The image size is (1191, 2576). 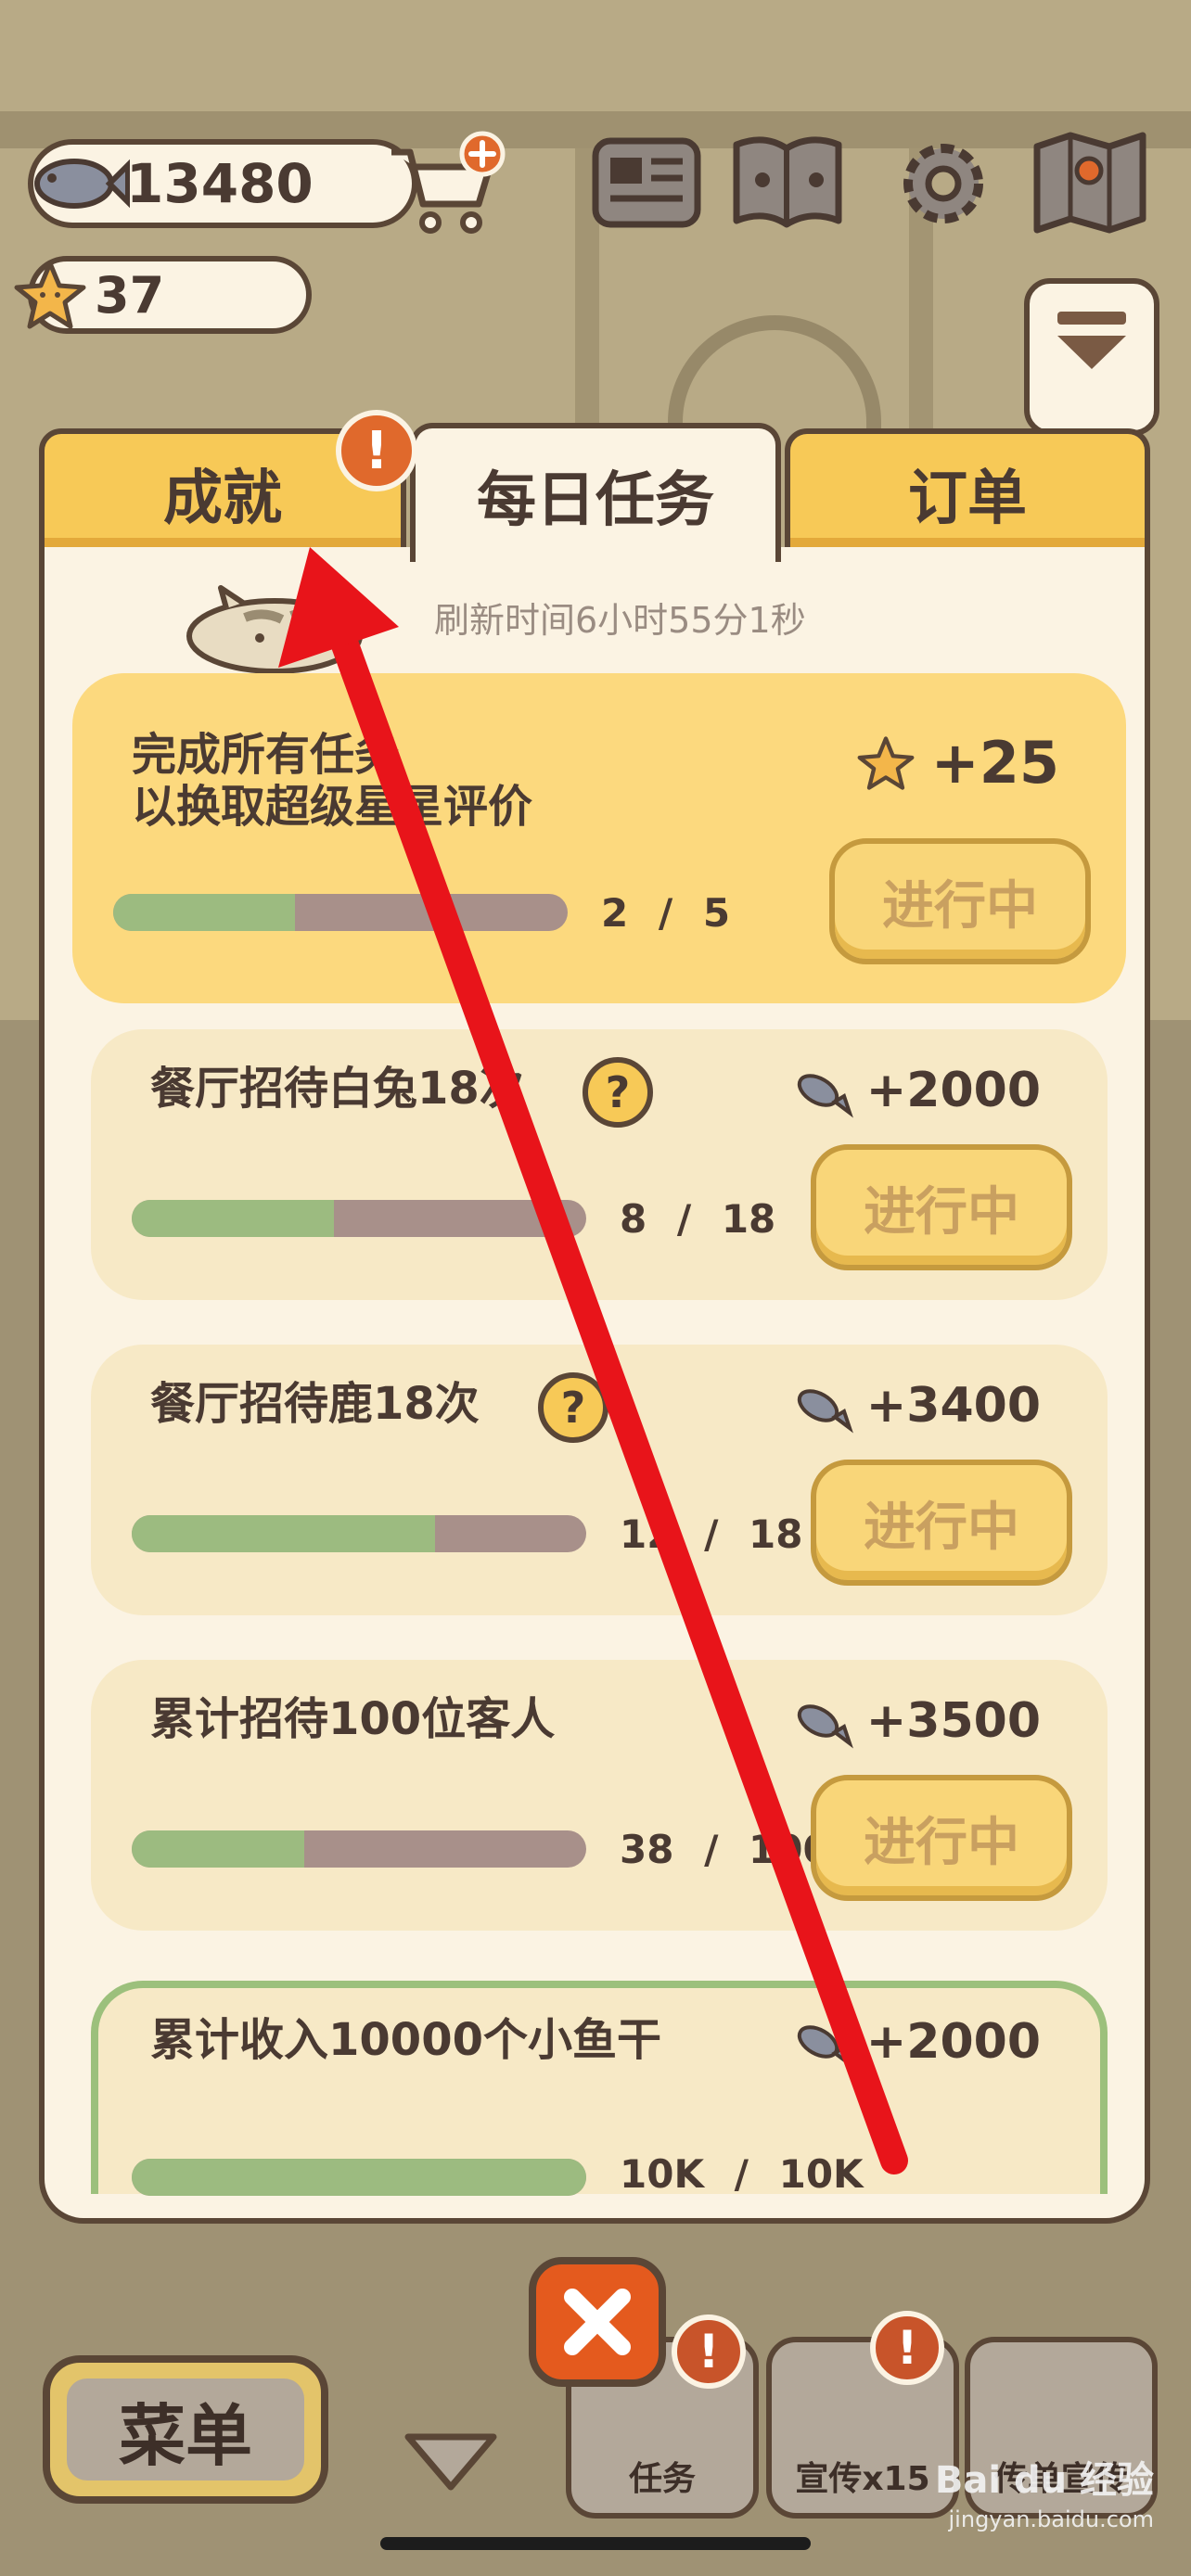 I want to click on chevron-down-icon, so click(x=451, y=2461).